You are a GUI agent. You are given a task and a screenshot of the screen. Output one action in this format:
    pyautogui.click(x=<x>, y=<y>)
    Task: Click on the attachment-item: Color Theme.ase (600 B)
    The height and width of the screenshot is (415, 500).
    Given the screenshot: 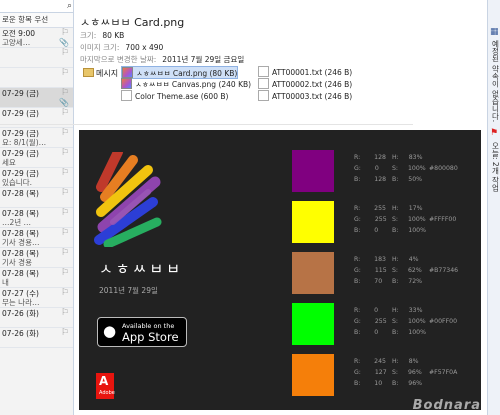 What is the action you would take?
    pyautogui.click(x=174, y=95)
    